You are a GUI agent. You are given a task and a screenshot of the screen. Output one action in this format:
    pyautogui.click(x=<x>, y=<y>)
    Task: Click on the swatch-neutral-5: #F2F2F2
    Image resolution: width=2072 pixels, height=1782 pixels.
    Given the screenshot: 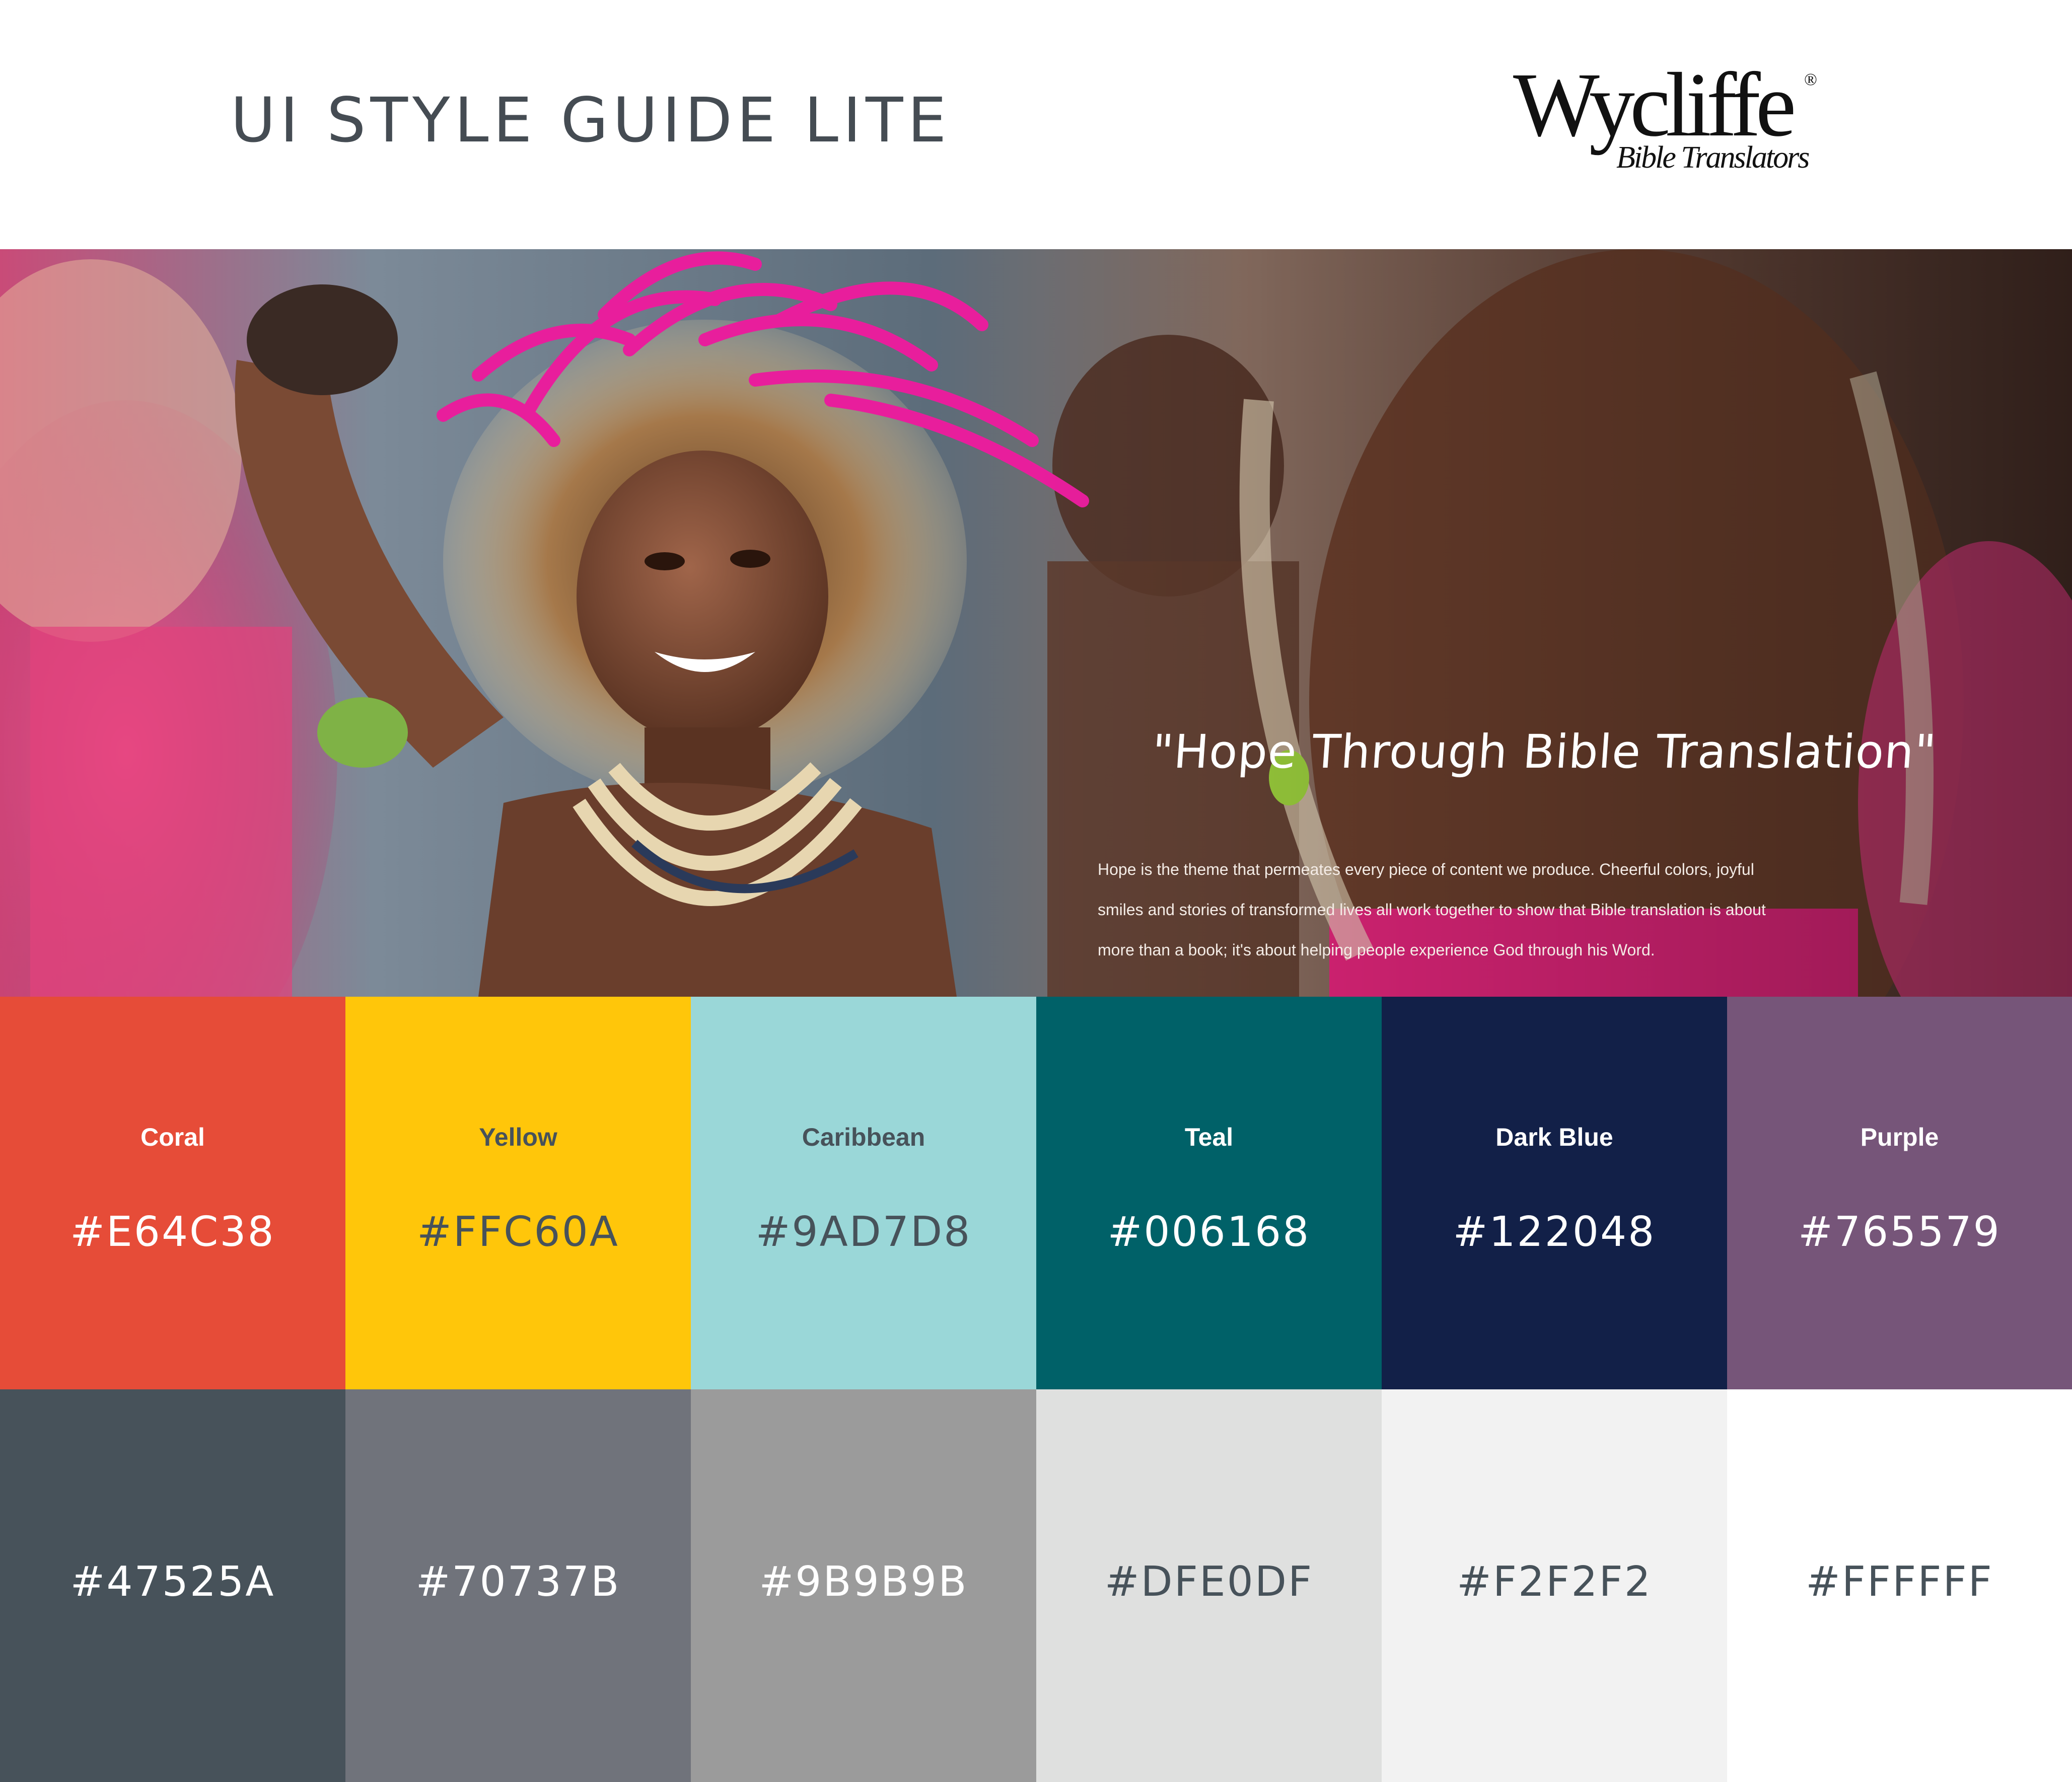 What is the action you would take?
    pyautogui.click(x=1555, y=1585)
    